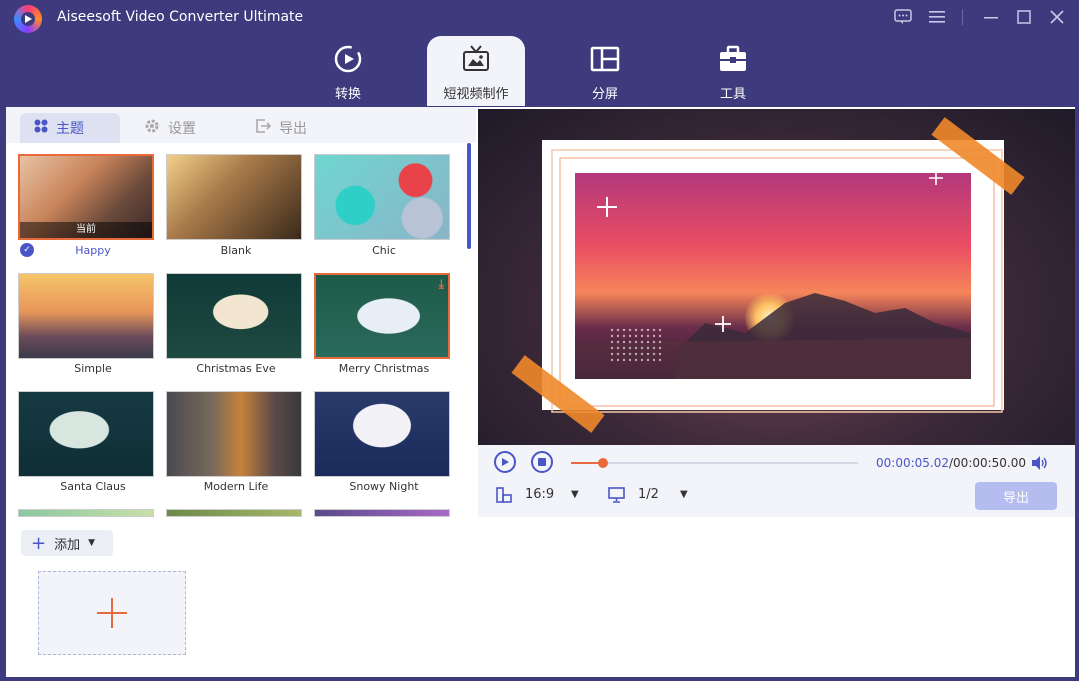  I want to click on subtab-theme-label: 主题, so click(70, 129).